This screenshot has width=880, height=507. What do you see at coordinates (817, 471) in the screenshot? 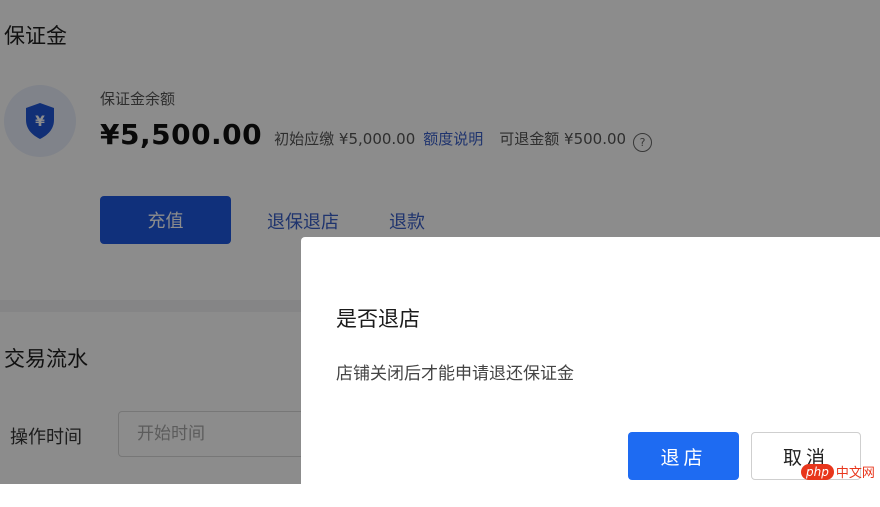
I see `watermark-logo: php` at bounding box center [817, 471].